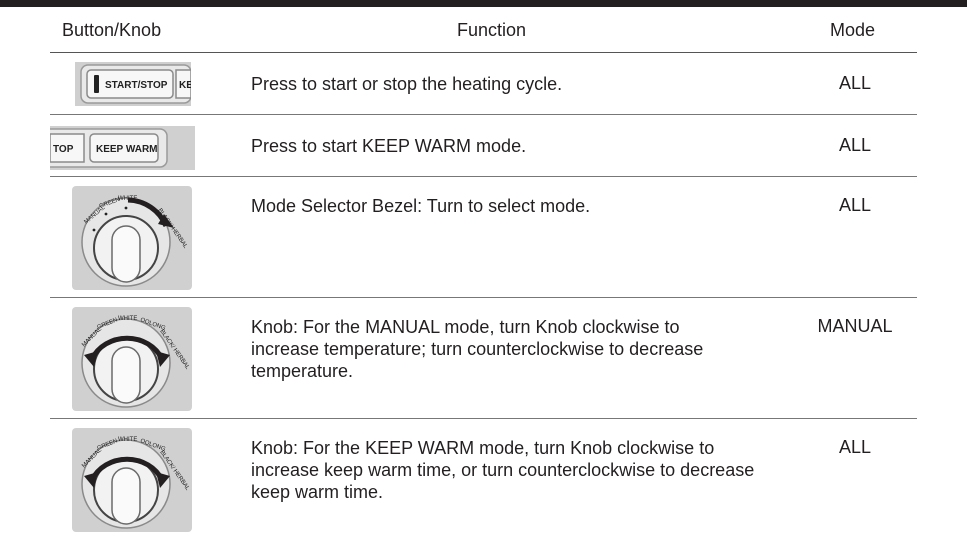  What do you see at coordinates (132, 238) in the screenshot?
I see `mode-selector-bezel-image: MANUAL GREEN WHITE BLACK/ HERBAL` at bounding box center [132, 238].